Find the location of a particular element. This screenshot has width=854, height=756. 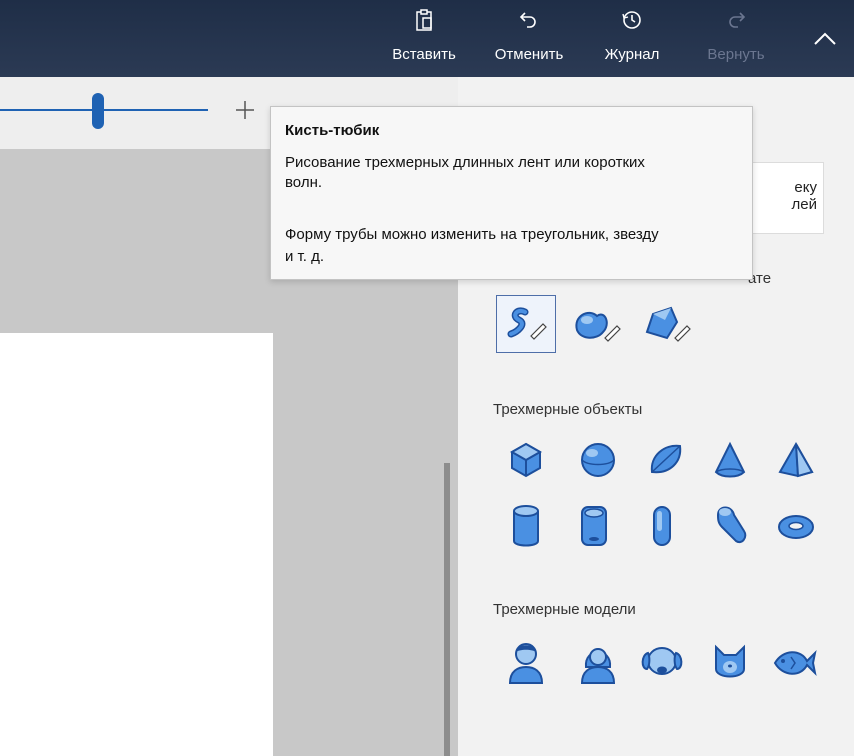

undo-button: Отменить is located at coordinates (529, 38).